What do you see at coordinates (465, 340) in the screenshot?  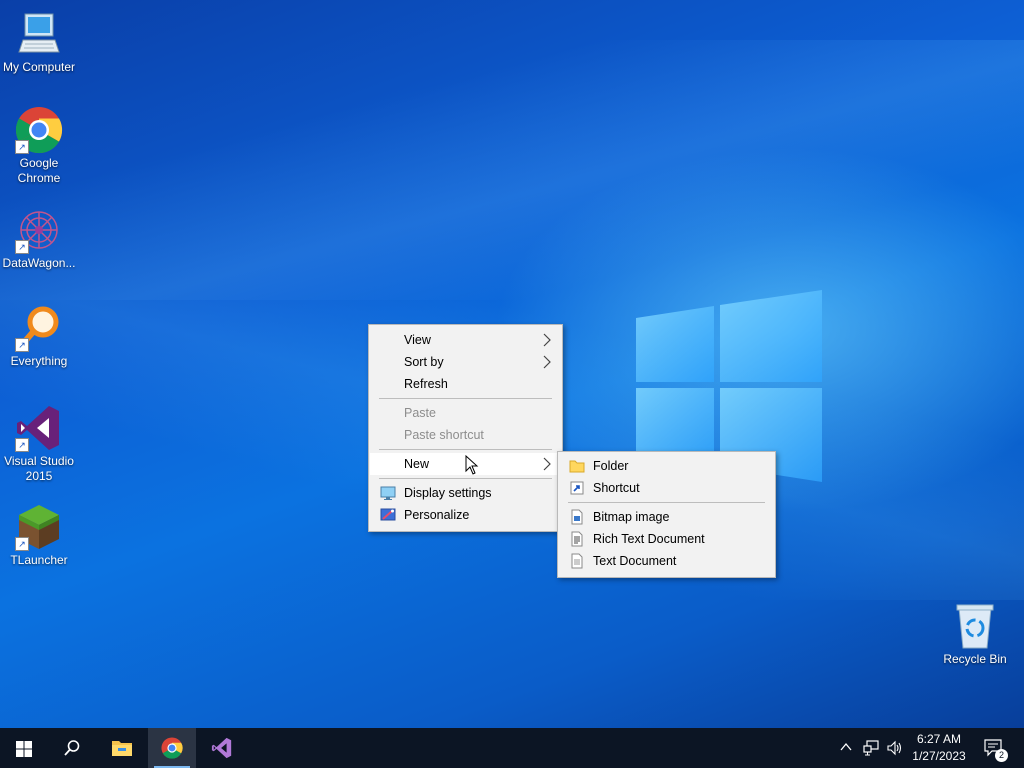 I see `menu-item-view: View` at bounding box center [465, 340].